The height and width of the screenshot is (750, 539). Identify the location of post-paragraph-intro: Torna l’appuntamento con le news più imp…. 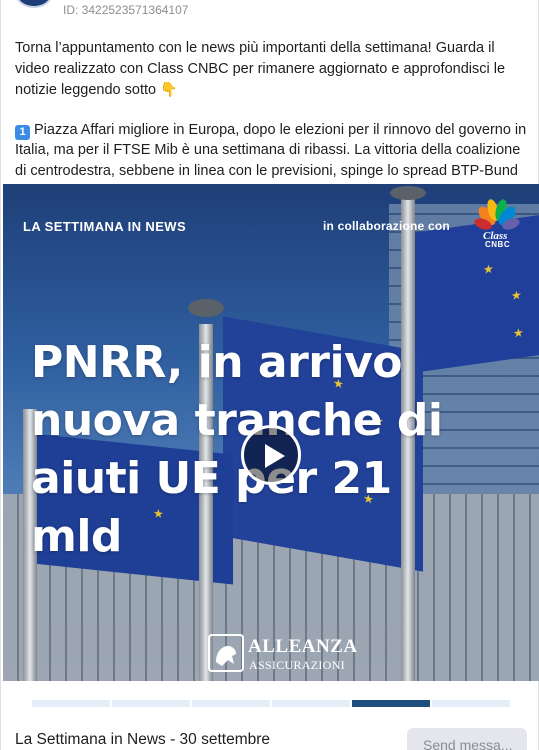
(271, 69).